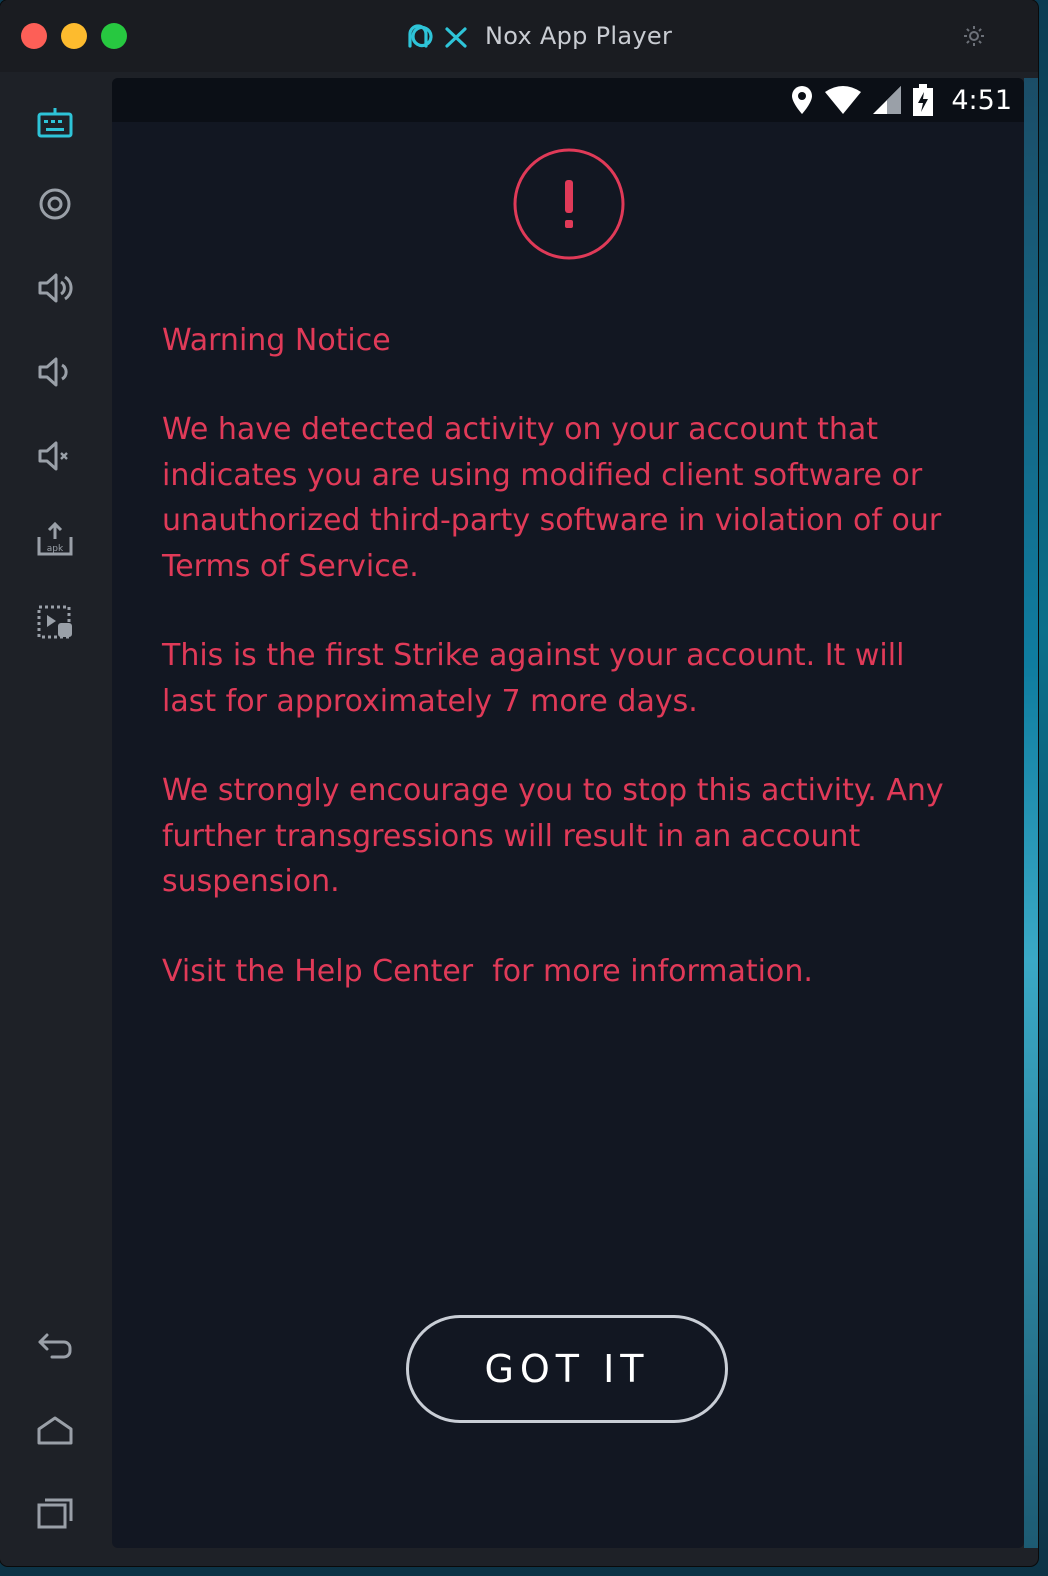  I want to click on window-title-group: Nox App Player, so click(539, 36).